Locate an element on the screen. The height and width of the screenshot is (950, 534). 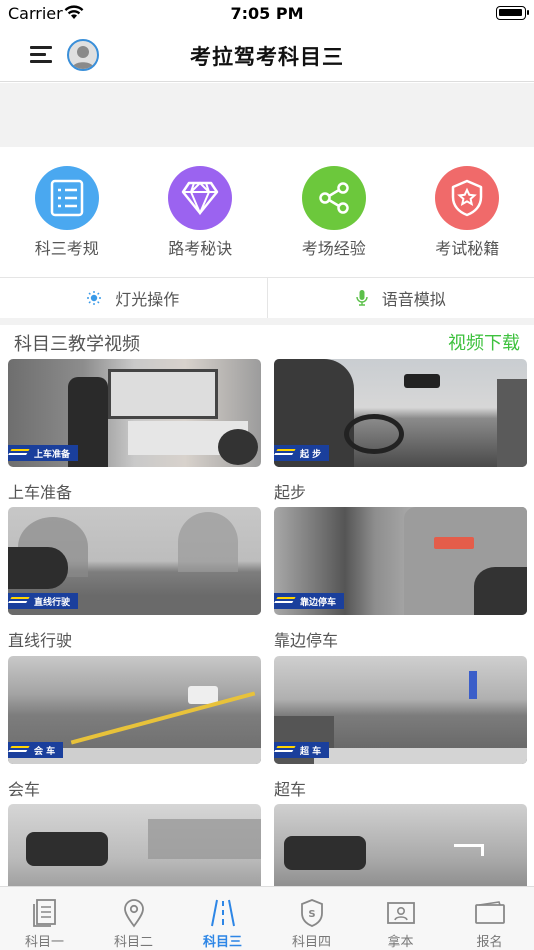
video-thumbnail: 会 车 is located at coordinates (134, 710).